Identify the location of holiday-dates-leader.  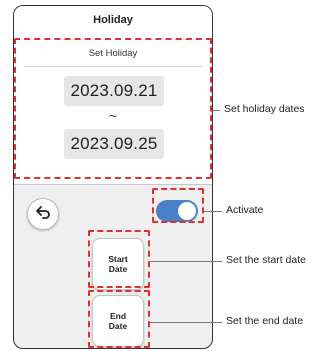
(216, 110).